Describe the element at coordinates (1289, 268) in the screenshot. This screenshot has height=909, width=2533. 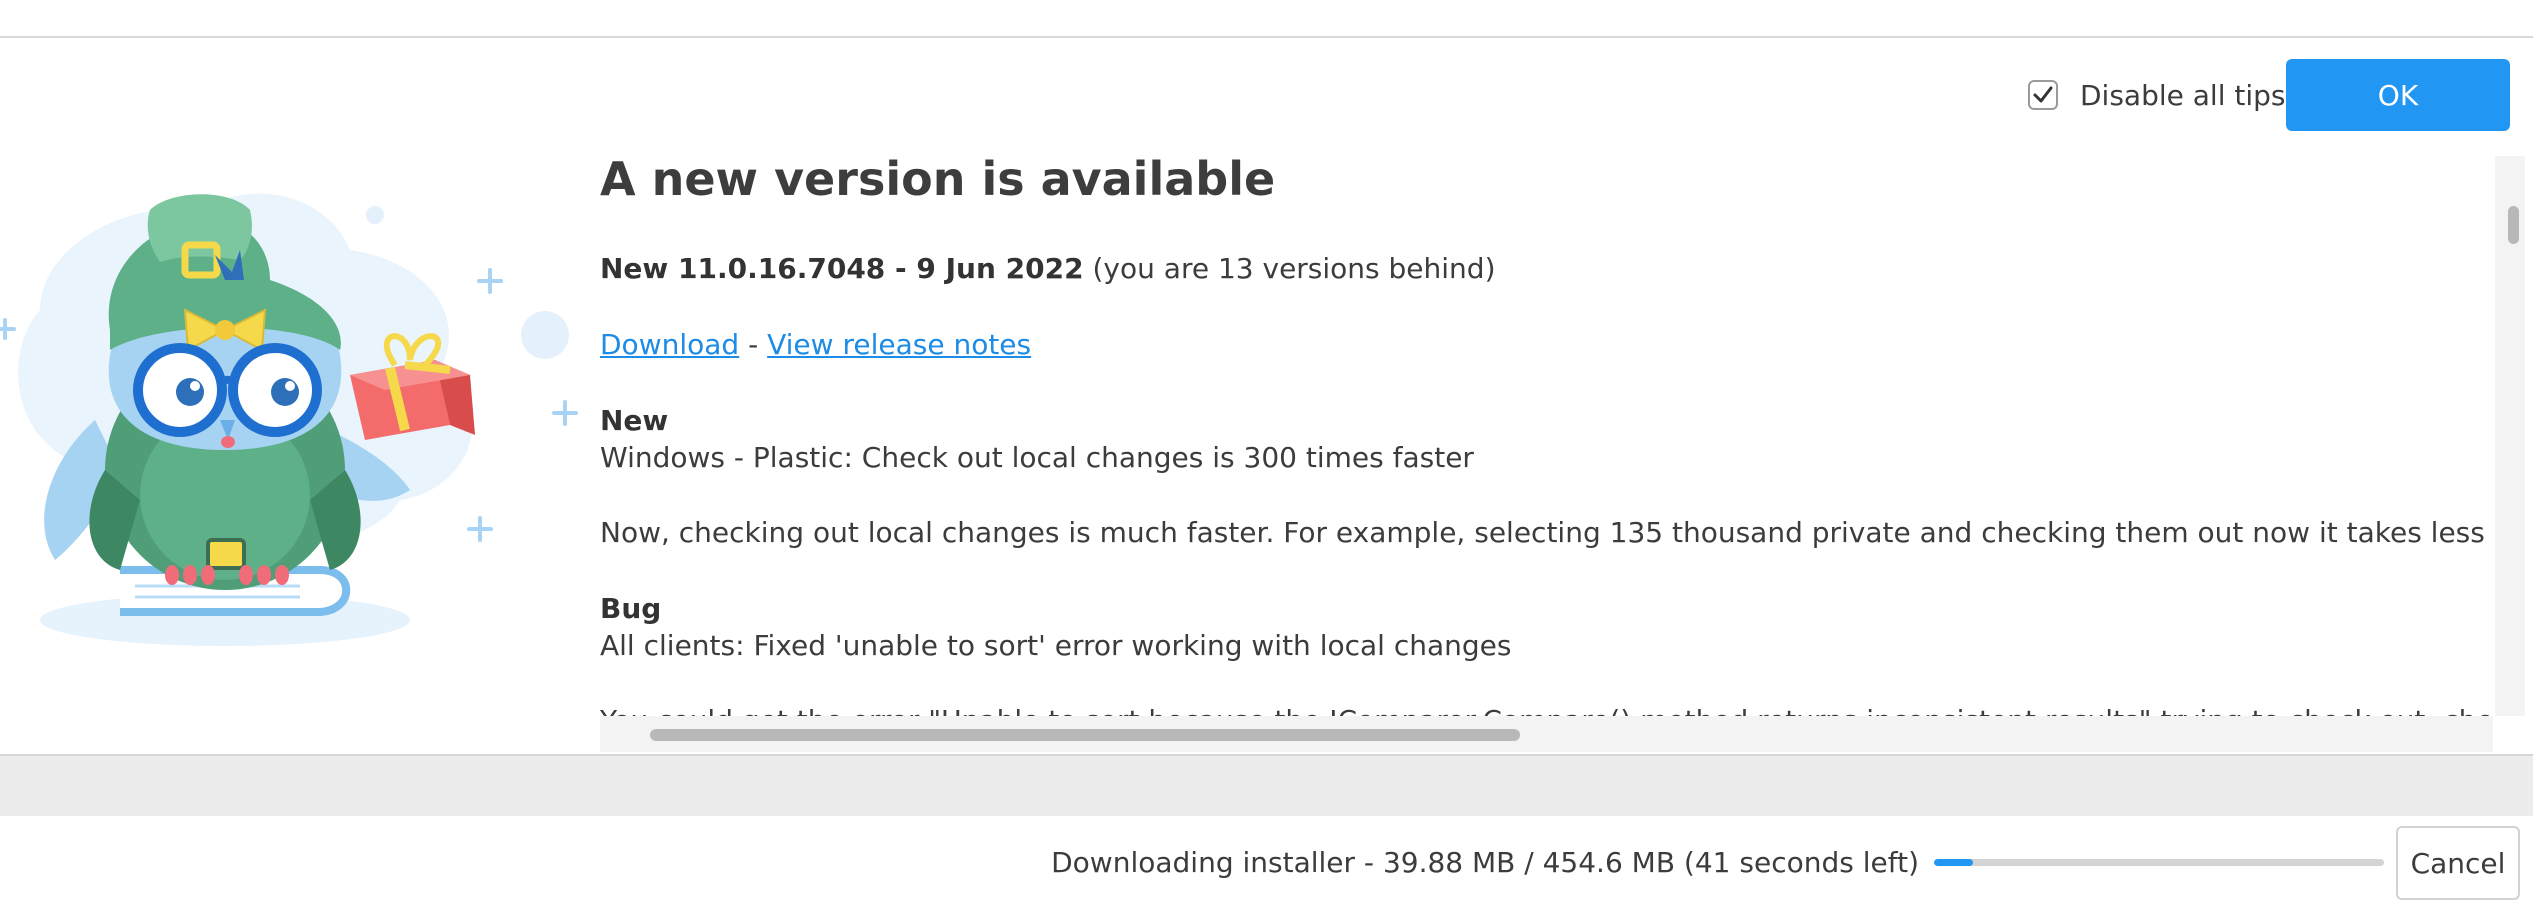
I see `versions-behind: (you are 13 versions behind)` at that location.